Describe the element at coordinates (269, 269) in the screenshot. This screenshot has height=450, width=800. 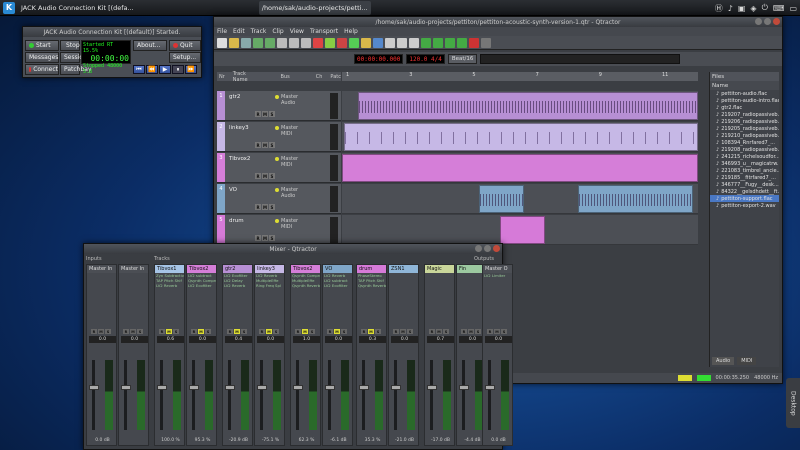
I see `strip-name: linkey3` at that location.